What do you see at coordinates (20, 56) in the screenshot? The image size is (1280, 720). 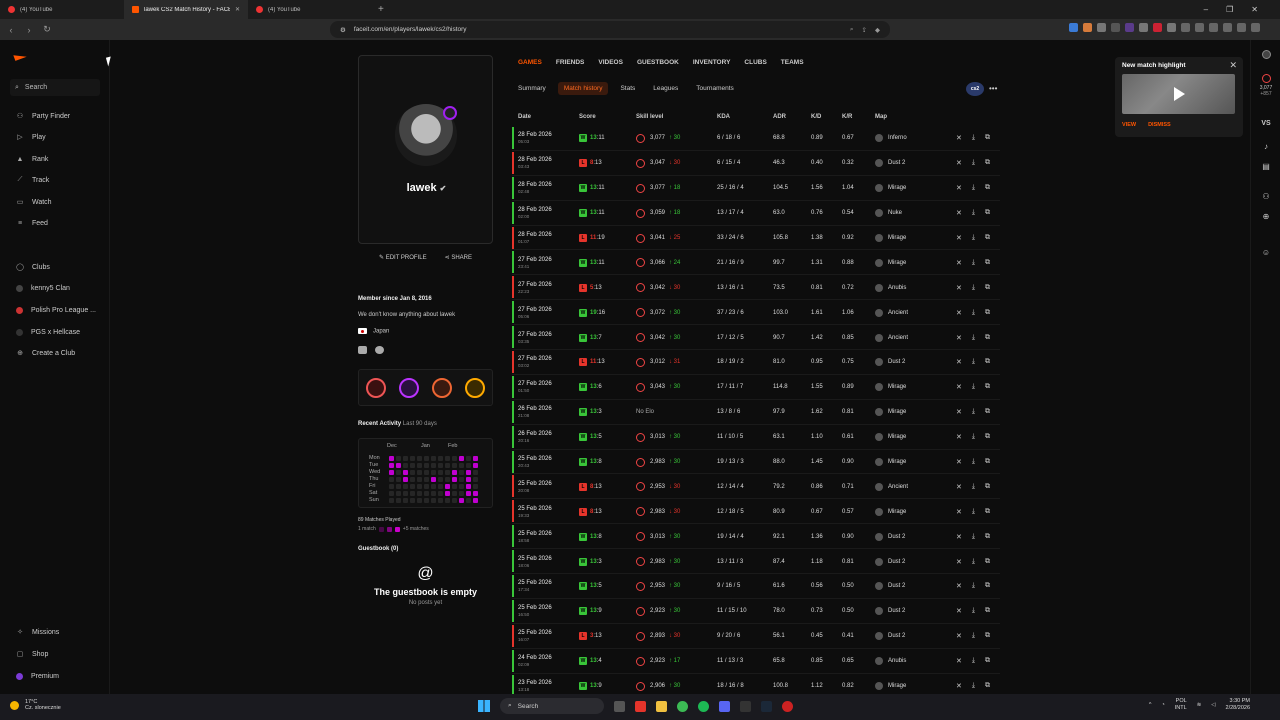 I see `faceit-logo-icon` at bounding box center [20, 56].